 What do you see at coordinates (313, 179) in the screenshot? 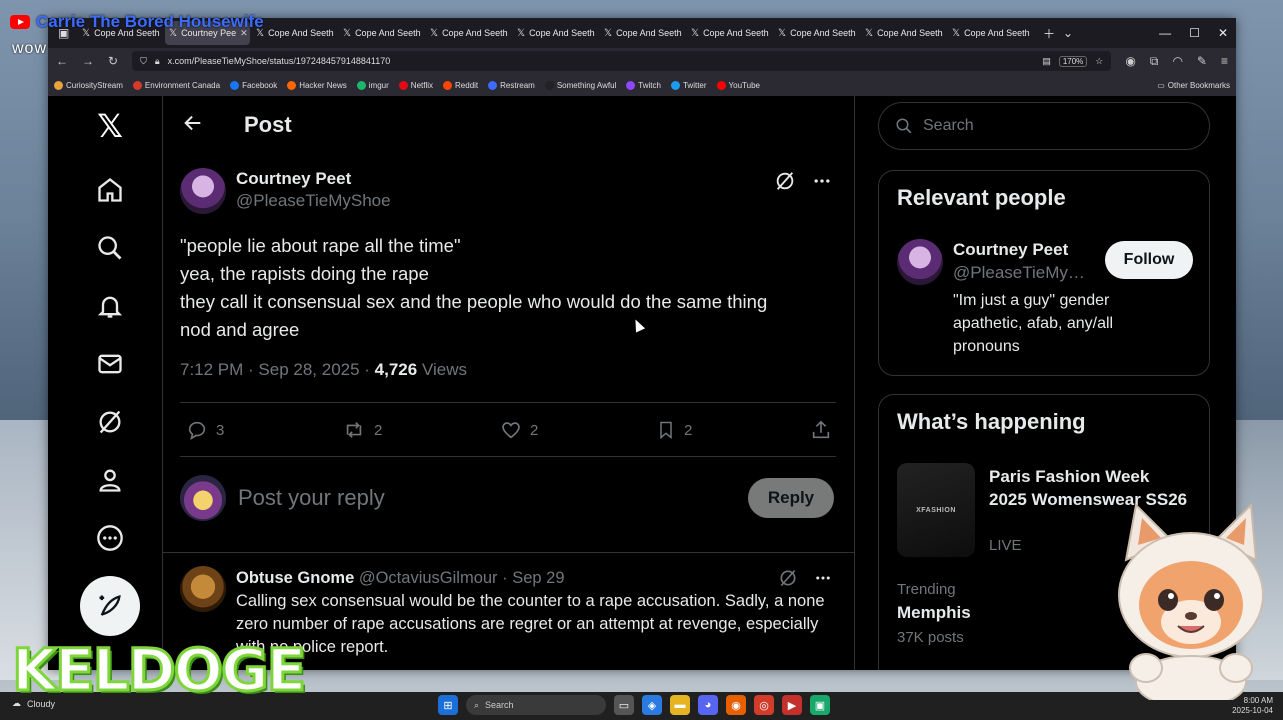
I see `author-name: Courtney Peet` at bounding box center [313, 179].